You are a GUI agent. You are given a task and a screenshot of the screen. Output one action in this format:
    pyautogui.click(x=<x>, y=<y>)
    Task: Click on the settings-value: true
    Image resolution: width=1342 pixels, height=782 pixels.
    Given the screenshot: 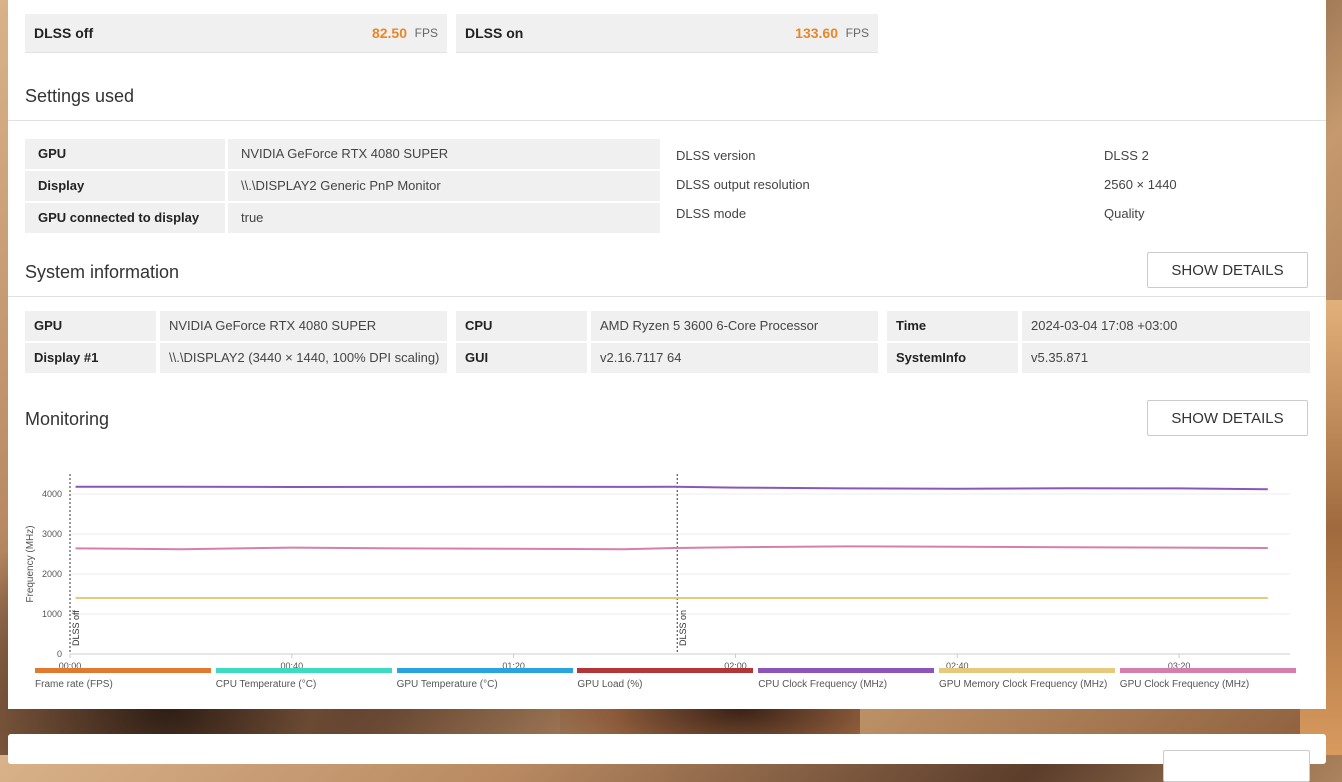 What is the action you would take?
    pyautogui.click(x=444, y=218)
    